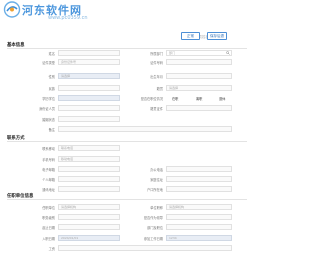  I want to click on radio-option: 离职, so click(199, 98).